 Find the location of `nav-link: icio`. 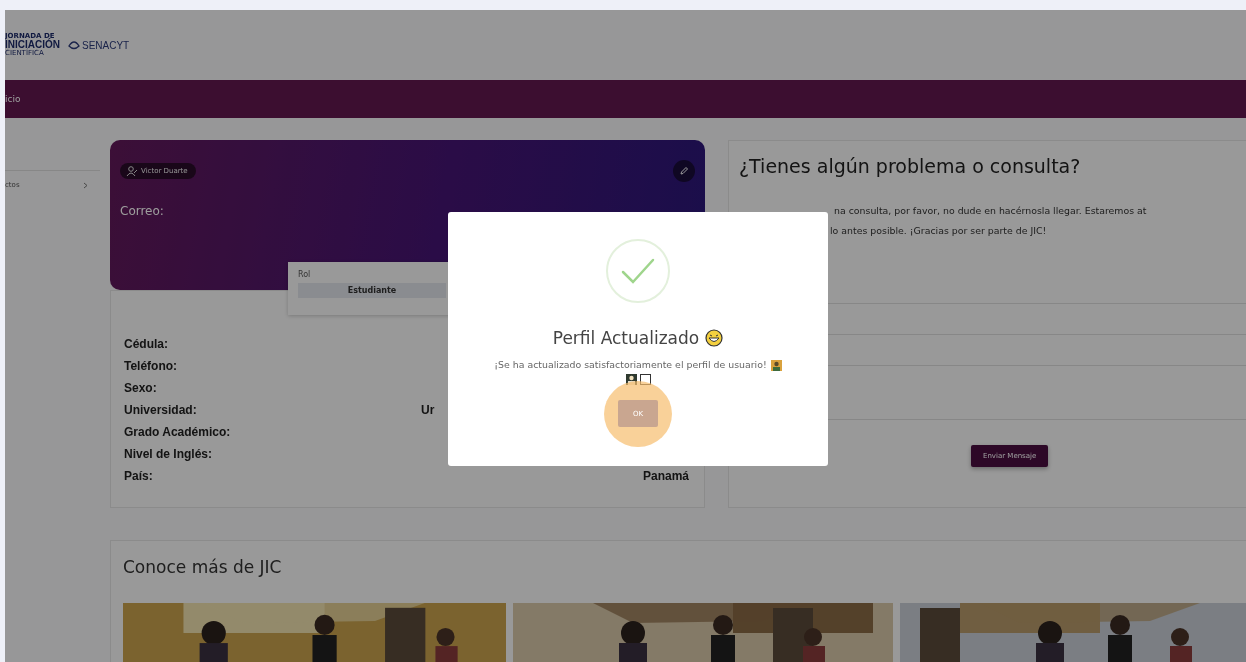

nav-link: icio is located at coordinates (13, 99).